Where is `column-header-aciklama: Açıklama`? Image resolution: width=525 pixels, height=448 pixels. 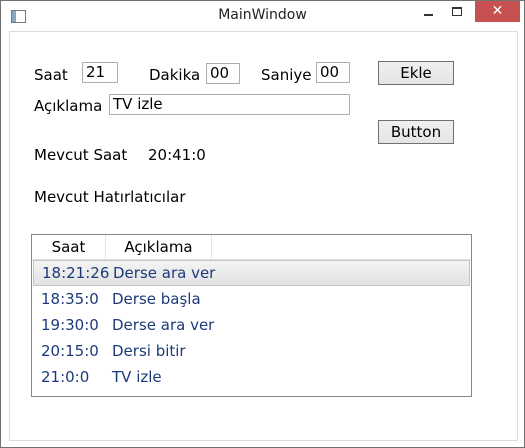
column-header-aciklama: Açıklama is located at coordinates (159, 247).